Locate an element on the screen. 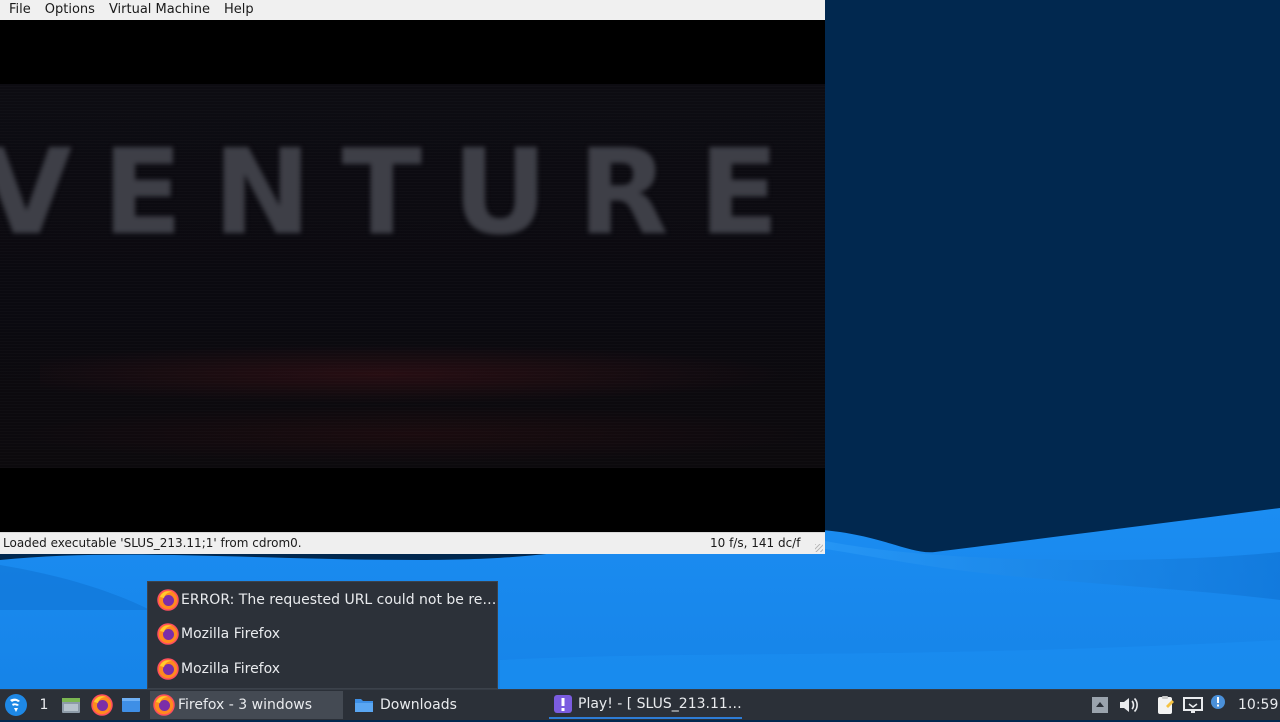 The height and width of the screenshot is (722, 1280). start-menu-button is located at coordinates (16, 705).